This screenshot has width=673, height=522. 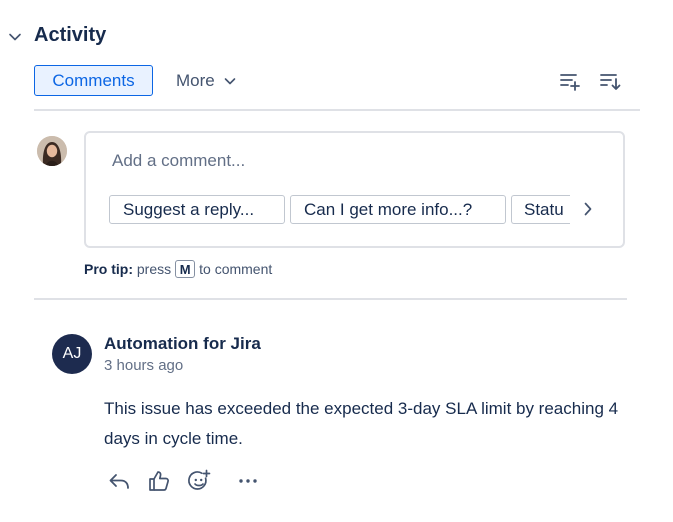 I want to click on section-divider, so click(x=330, y=299).